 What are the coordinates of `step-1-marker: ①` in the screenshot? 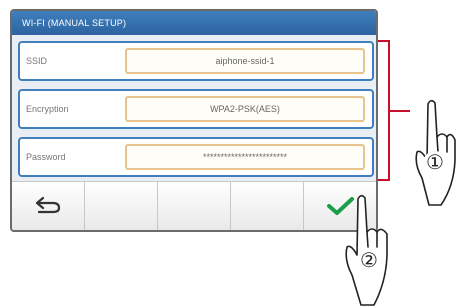 It's located at (435, 163).